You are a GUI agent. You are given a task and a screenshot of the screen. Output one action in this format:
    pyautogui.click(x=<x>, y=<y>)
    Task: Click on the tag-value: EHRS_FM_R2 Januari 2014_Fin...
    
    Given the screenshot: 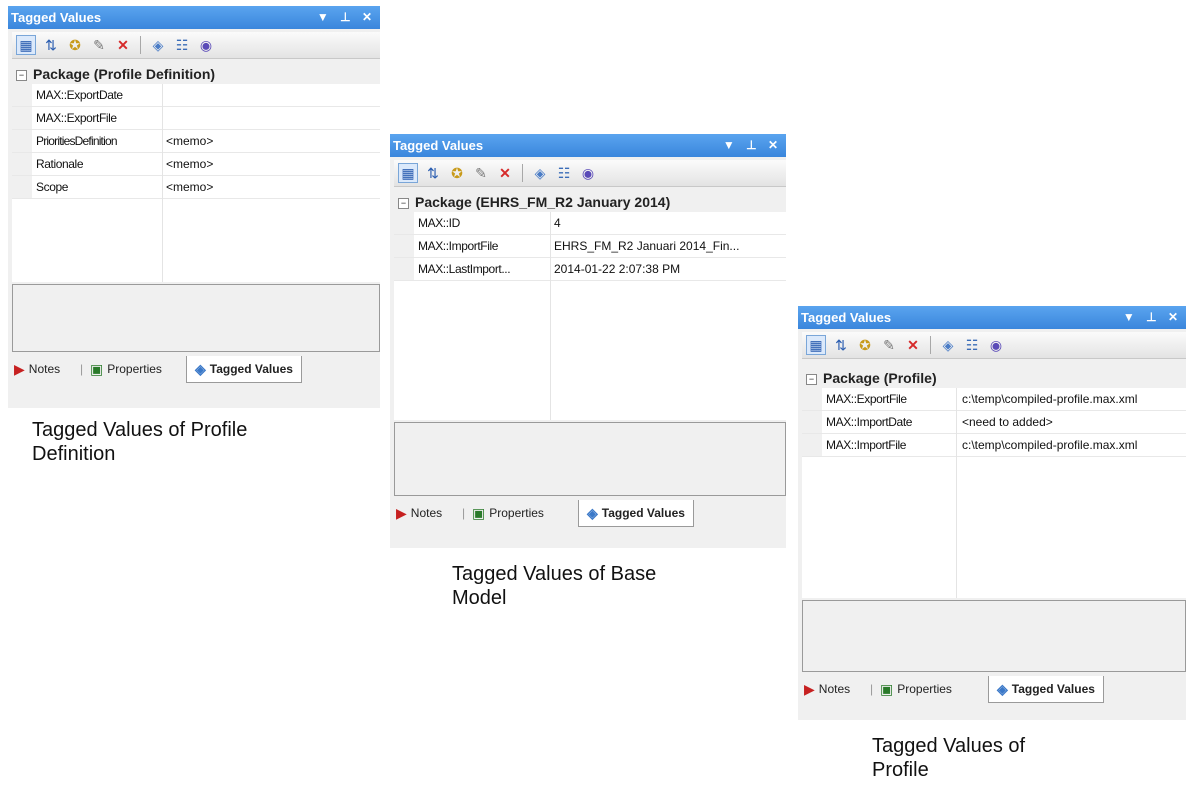 What is the action you would take?
    pyautogui.click(x=669, y=246)
    